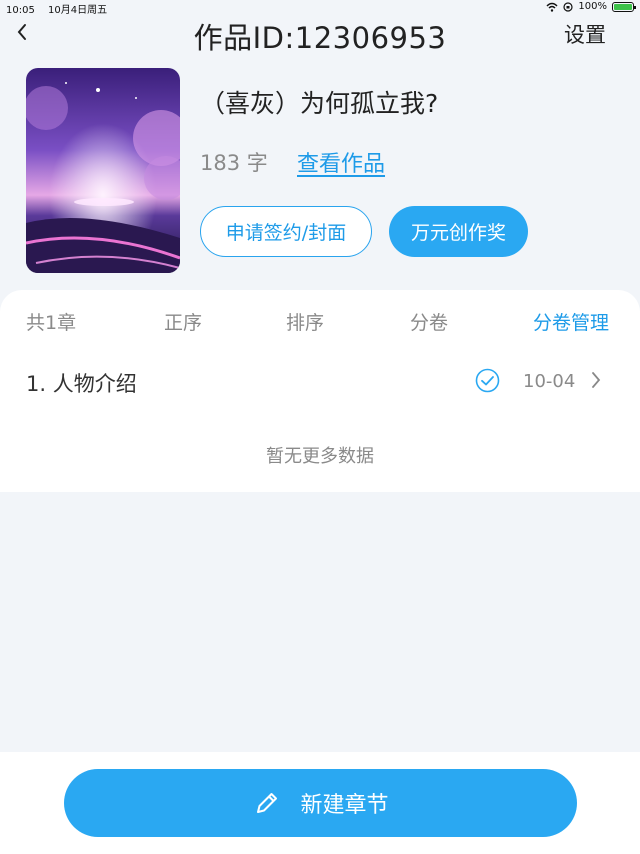 The height and width of the screenshot is (854, 640). What do you see at coordinates (234, 163) in the screenshot?
I see `word-count: 183 字` at bounding box center [234, 163].